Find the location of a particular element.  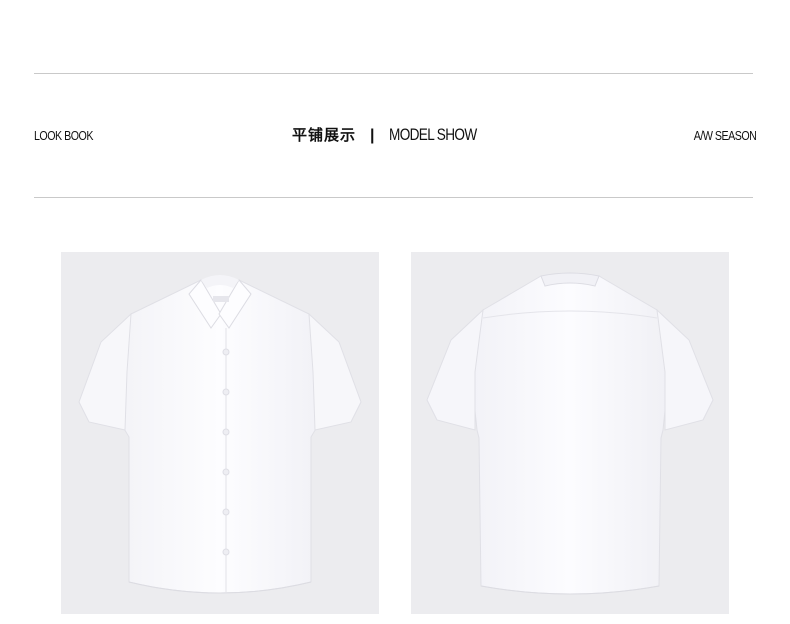

section-title: 平铺展示 | MODEL SHOW is located at coordinates (395, 134).